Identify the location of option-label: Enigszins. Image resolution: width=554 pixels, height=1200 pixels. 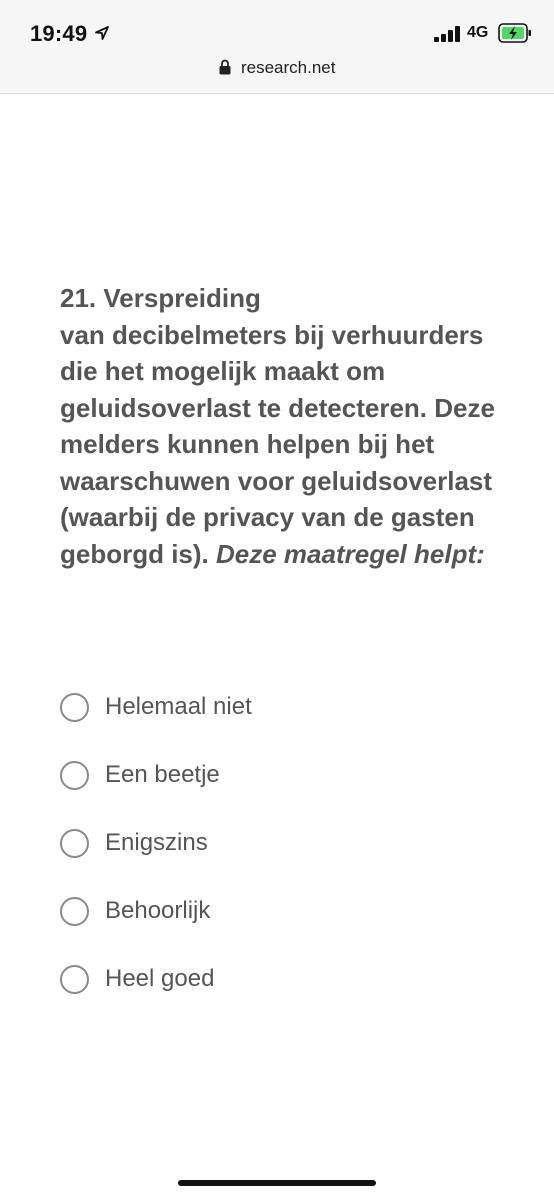
(156, 842).